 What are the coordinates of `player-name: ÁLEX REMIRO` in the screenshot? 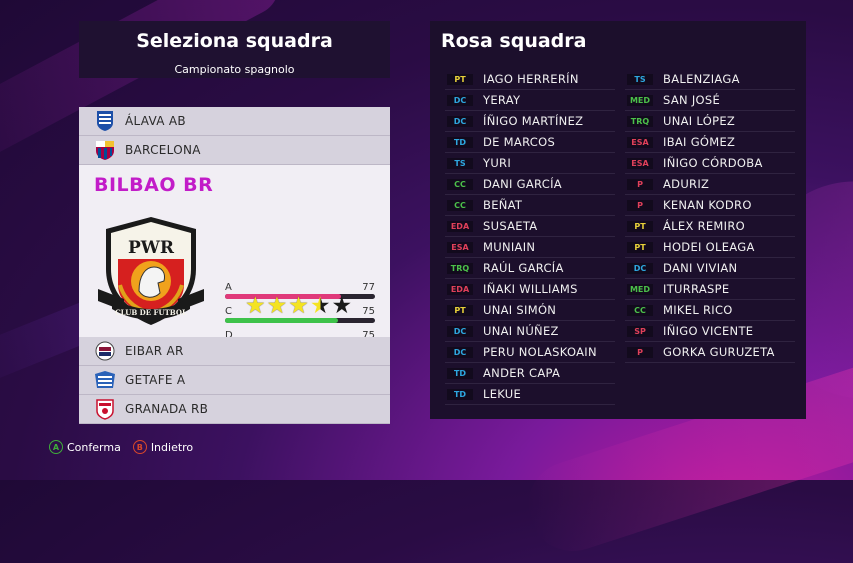 It's located at (704, 226).